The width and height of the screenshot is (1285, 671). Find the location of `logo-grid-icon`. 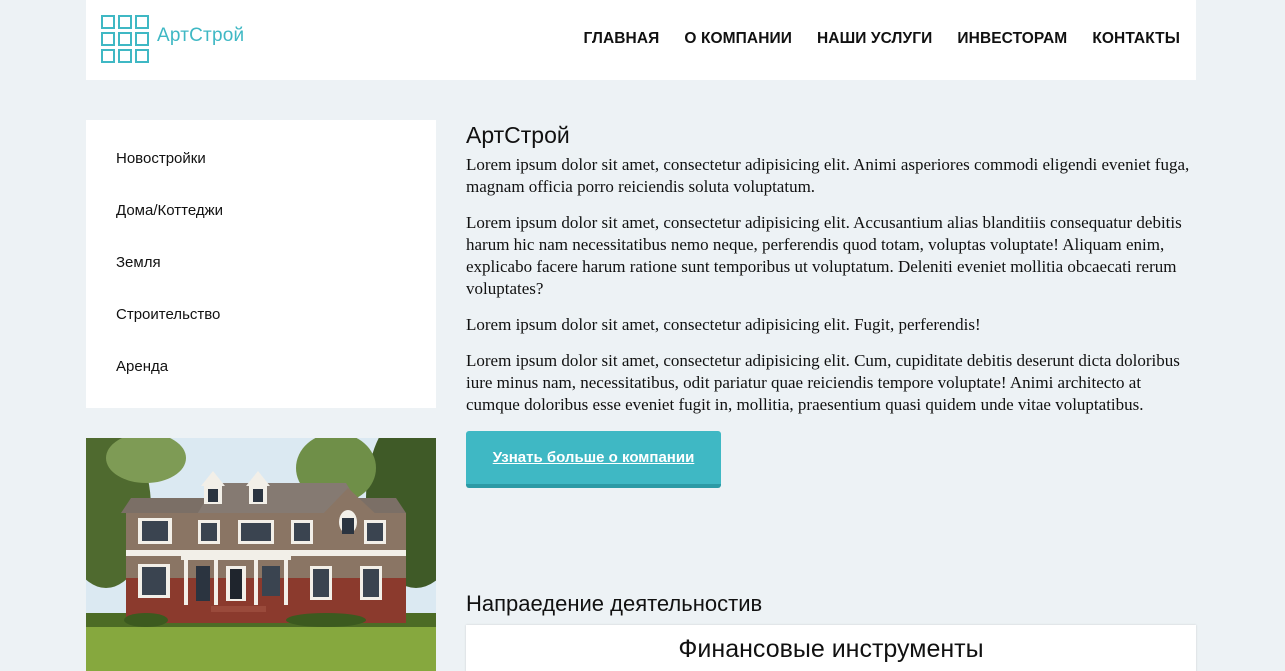

logo-grid-icon is located at coordinates (125, 39).